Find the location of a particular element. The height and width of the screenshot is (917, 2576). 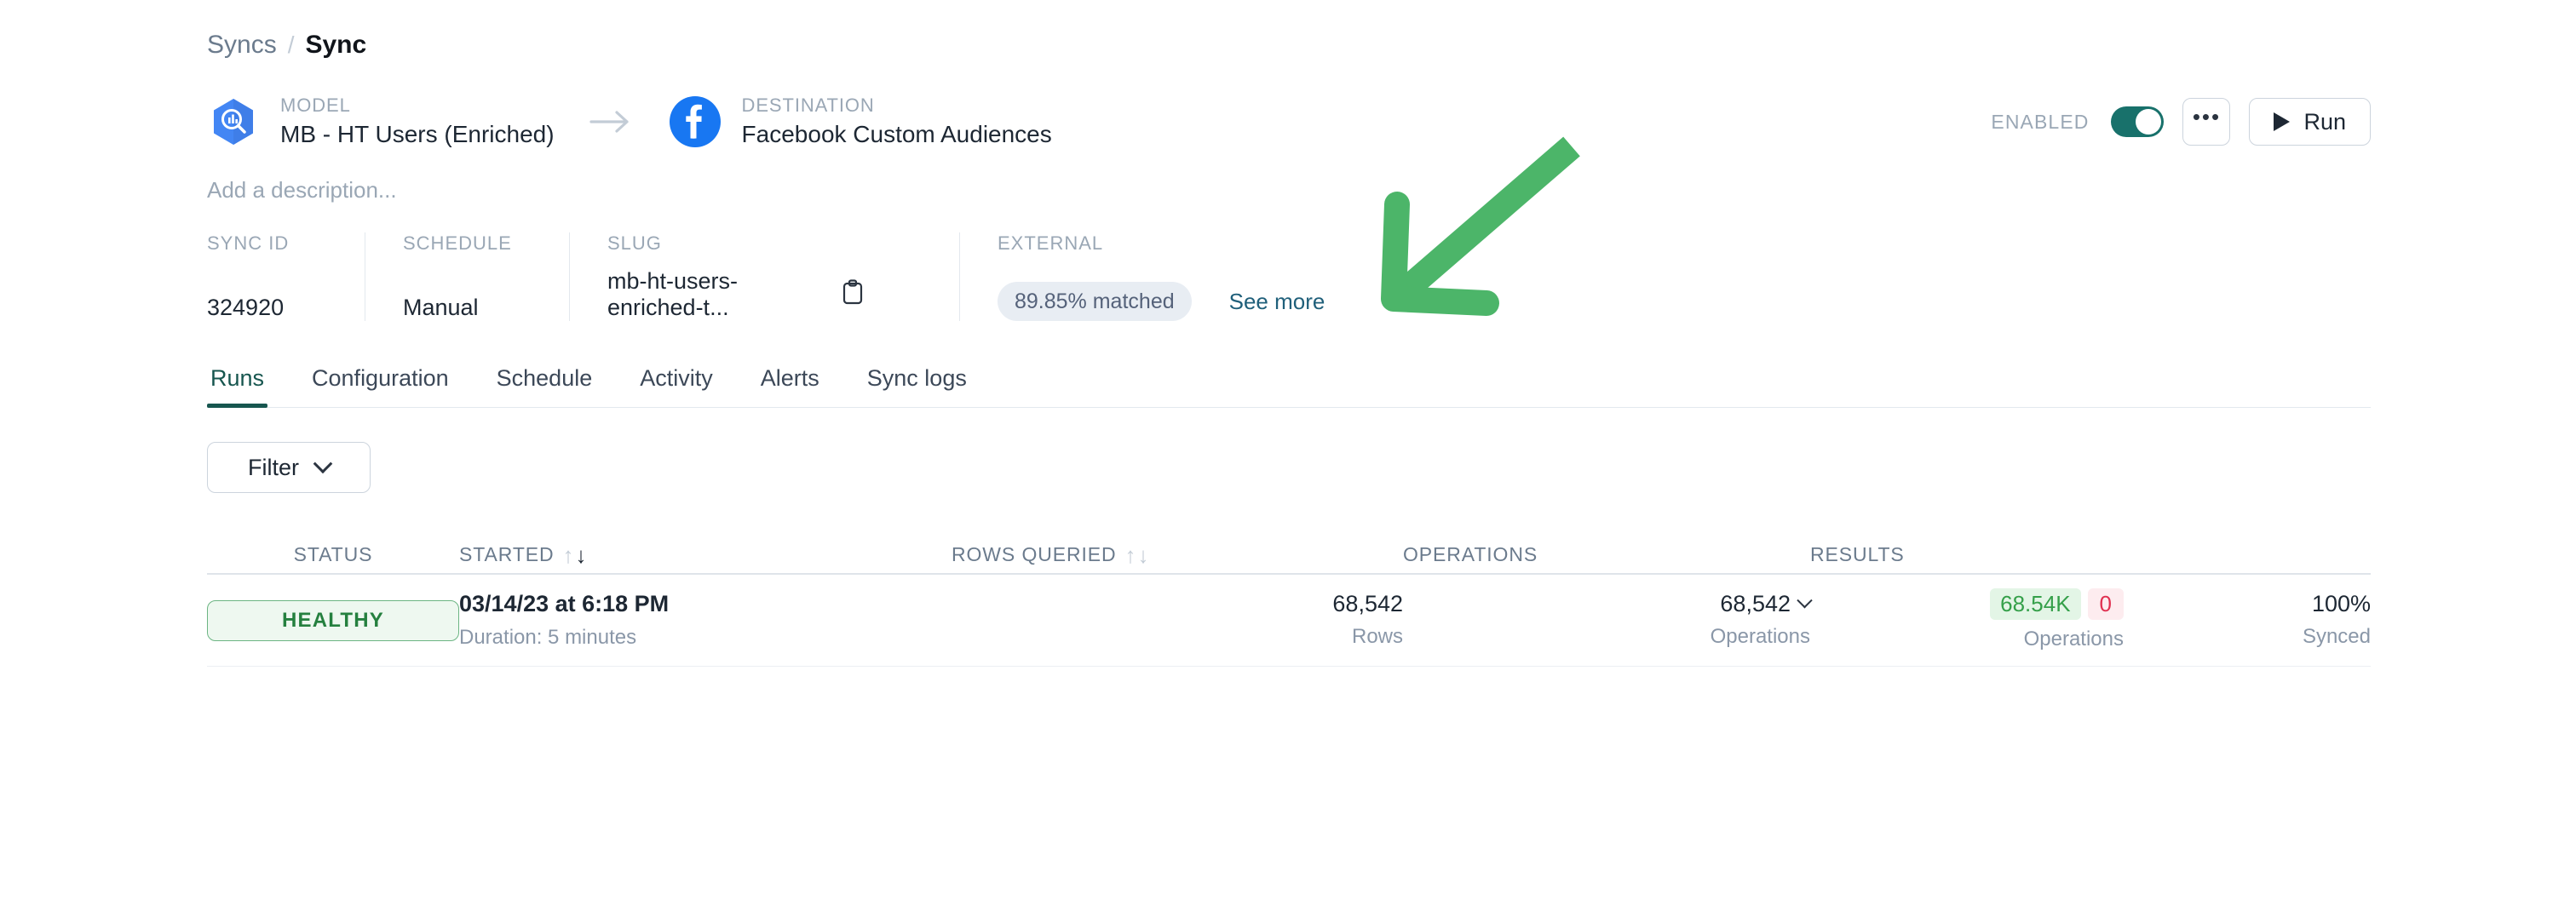

enabled-label: ENABLED is located at coordinates (2041, 121).